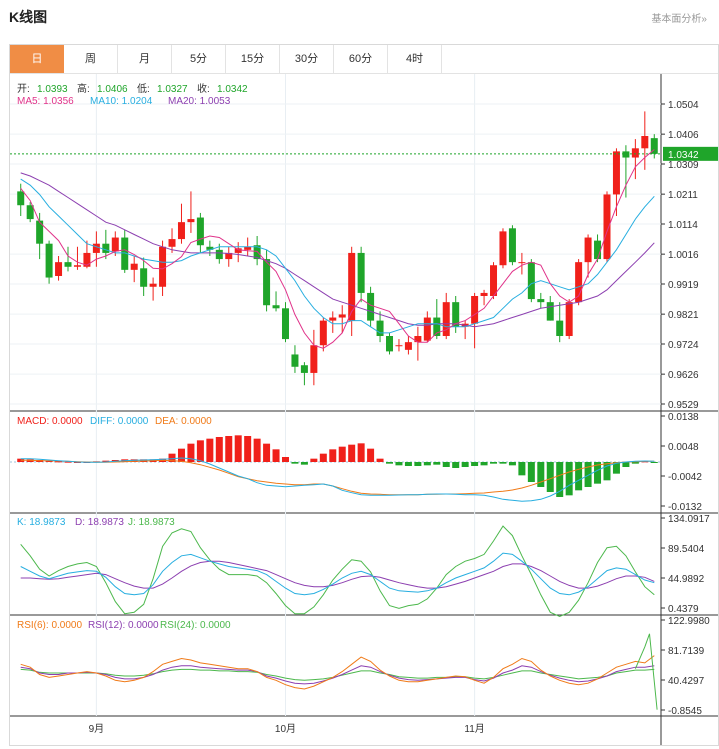 The width and height of the screenshot is (719, 749). Describe the element at coordinates (49, 625) in the screenshot. I see `rsi6-legend: RSI(6): 0.0000` at that location.